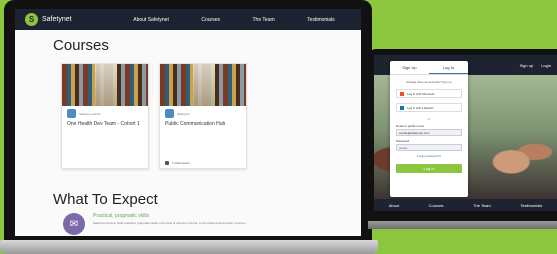  What do you see at coordinates (527, 65) in the screenshot?
I see `monitor-nav-signup: Sign up` at bounding box center [527, 65].